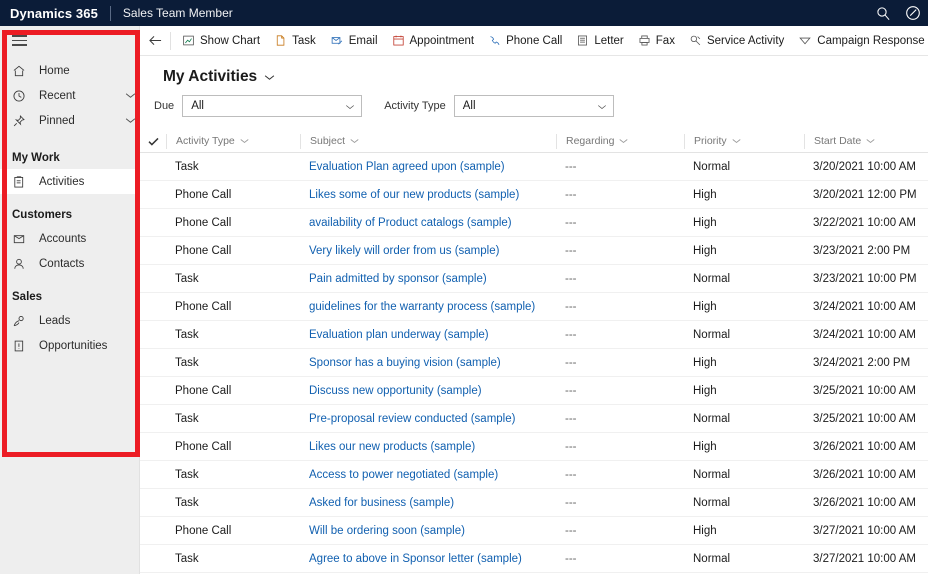 This screenshot has width=928, height=574. I want to click on hamburger-icon, so click(69, 42).